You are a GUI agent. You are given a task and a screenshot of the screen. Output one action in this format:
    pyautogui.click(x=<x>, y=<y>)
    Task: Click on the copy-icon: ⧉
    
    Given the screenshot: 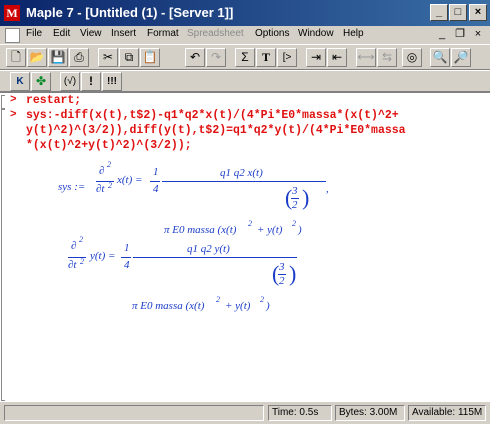 What is the action you would take?
    pyautogui.click(x=129, y=57)
    